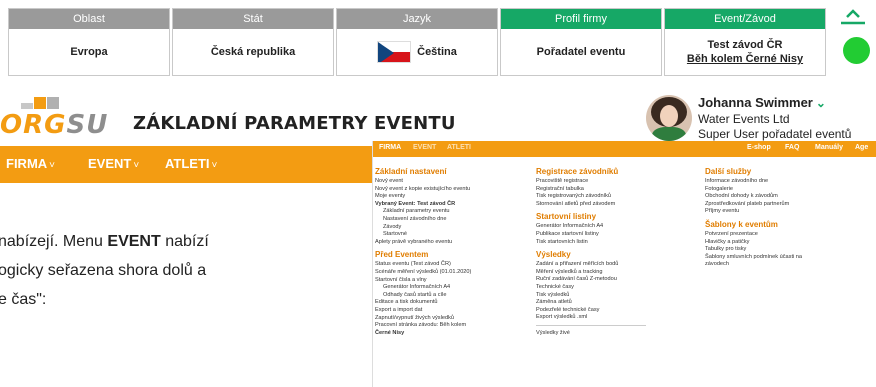  I want to click on event-value: Test závod ČR Běh kolem Černé Nisy, so click(745, 52).